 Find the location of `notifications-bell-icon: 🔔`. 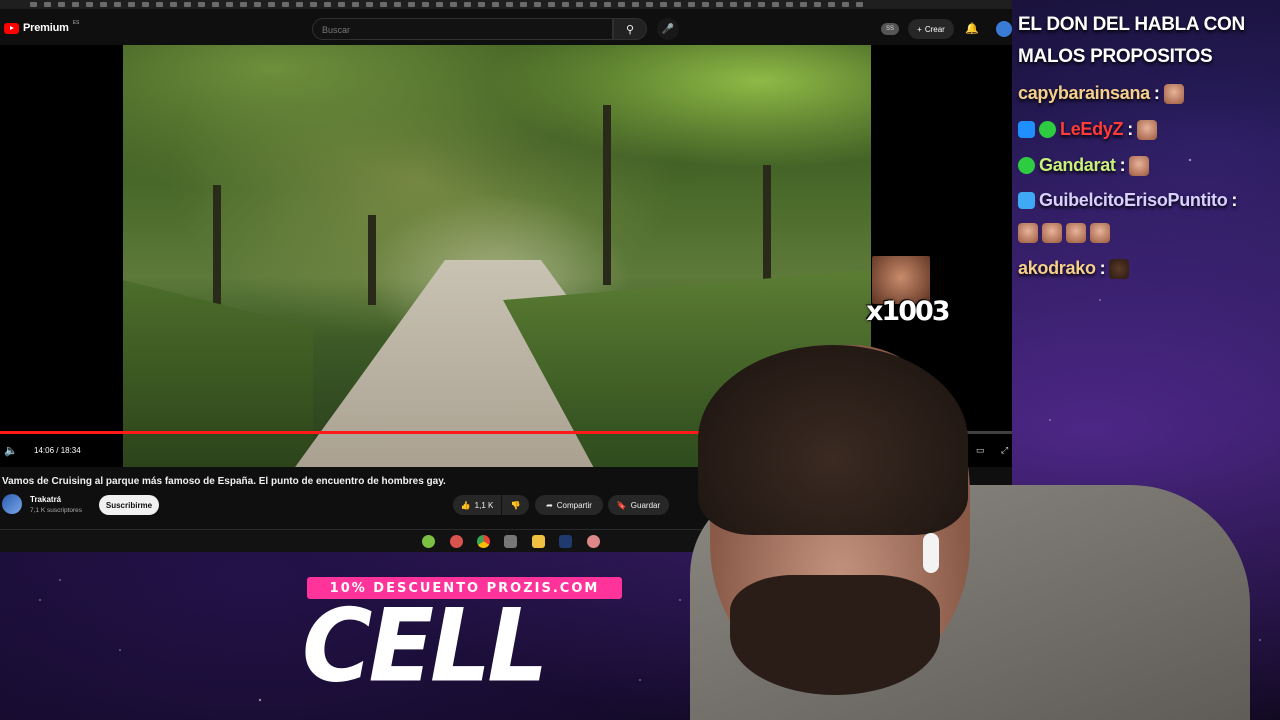

notifications-bell-icon: 🔔 is located at coordinates (972, 28).